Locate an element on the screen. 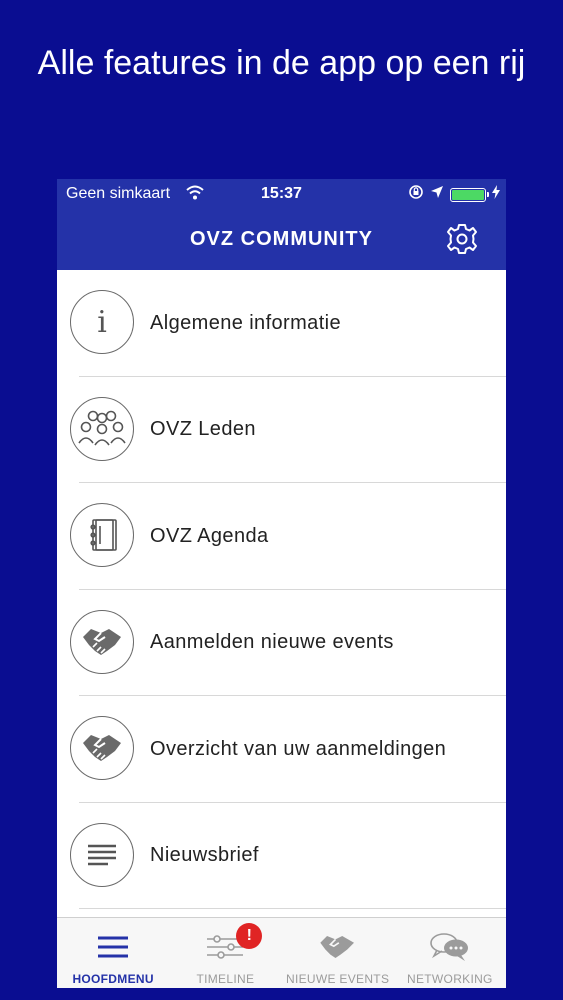 The image size is (563, 1000). carrier-label: Geen simkaart is located at coordinates (118, 193).